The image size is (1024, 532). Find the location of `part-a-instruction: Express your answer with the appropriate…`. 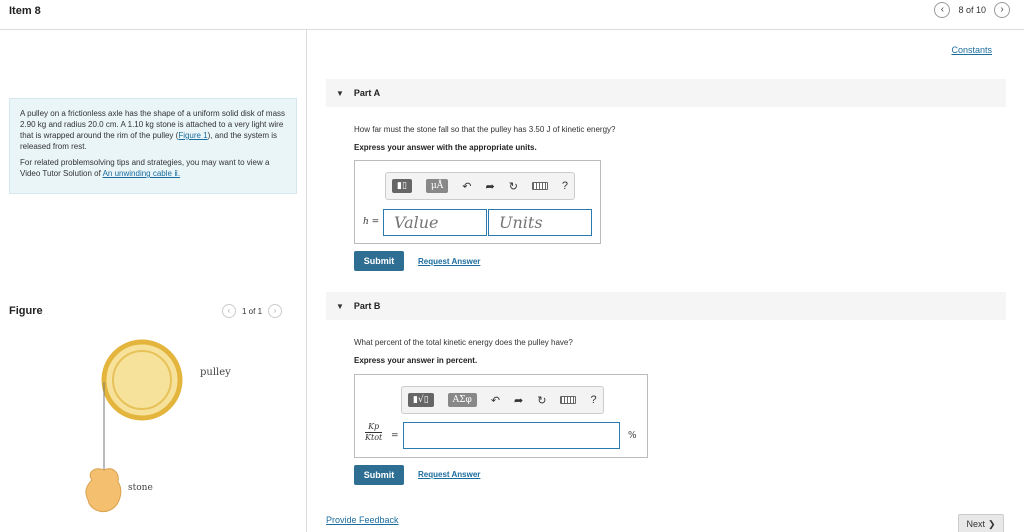

part-a-instruction: Express your answer with the appropriate… is located at coordinates (445, 147).